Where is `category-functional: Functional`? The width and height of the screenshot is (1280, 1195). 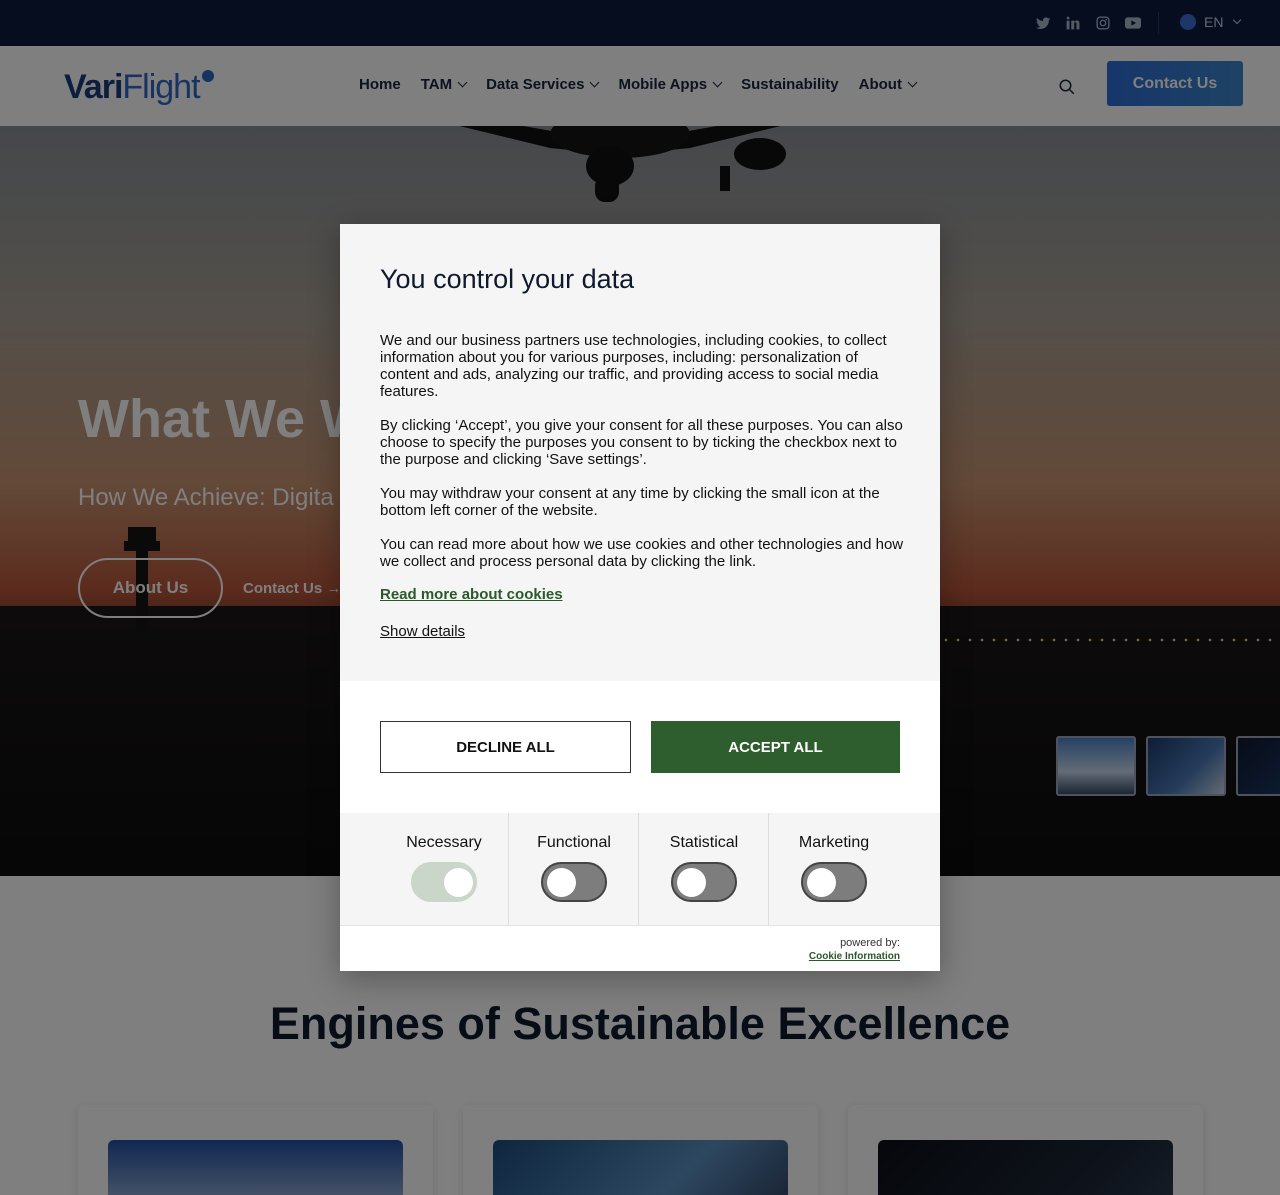
category-functional: Functional is located at coordinates (574, 869).